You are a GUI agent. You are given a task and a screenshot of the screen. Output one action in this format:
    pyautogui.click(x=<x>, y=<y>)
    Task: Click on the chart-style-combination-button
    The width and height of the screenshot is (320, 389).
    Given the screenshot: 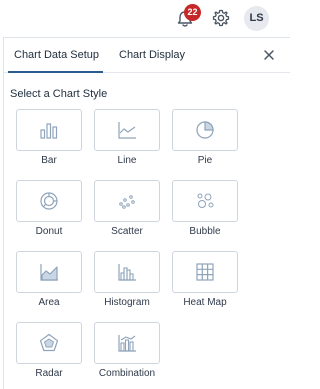 What is the action you would take?
    pyautogui.click(x=127, y=343)
    